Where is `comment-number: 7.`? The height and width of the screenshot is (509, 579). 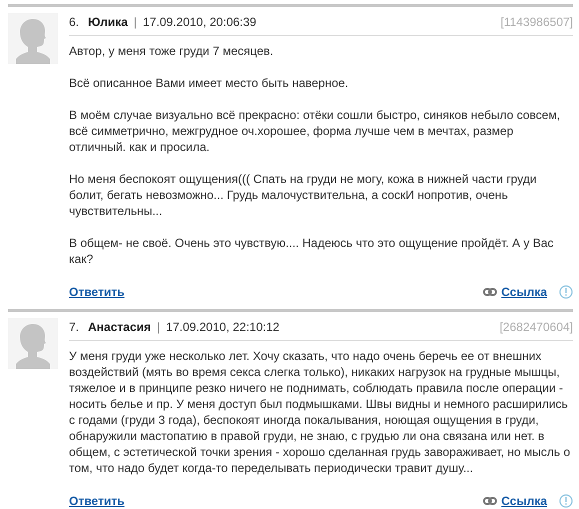 comment-number: 7. is located at coordinates (74, 327).